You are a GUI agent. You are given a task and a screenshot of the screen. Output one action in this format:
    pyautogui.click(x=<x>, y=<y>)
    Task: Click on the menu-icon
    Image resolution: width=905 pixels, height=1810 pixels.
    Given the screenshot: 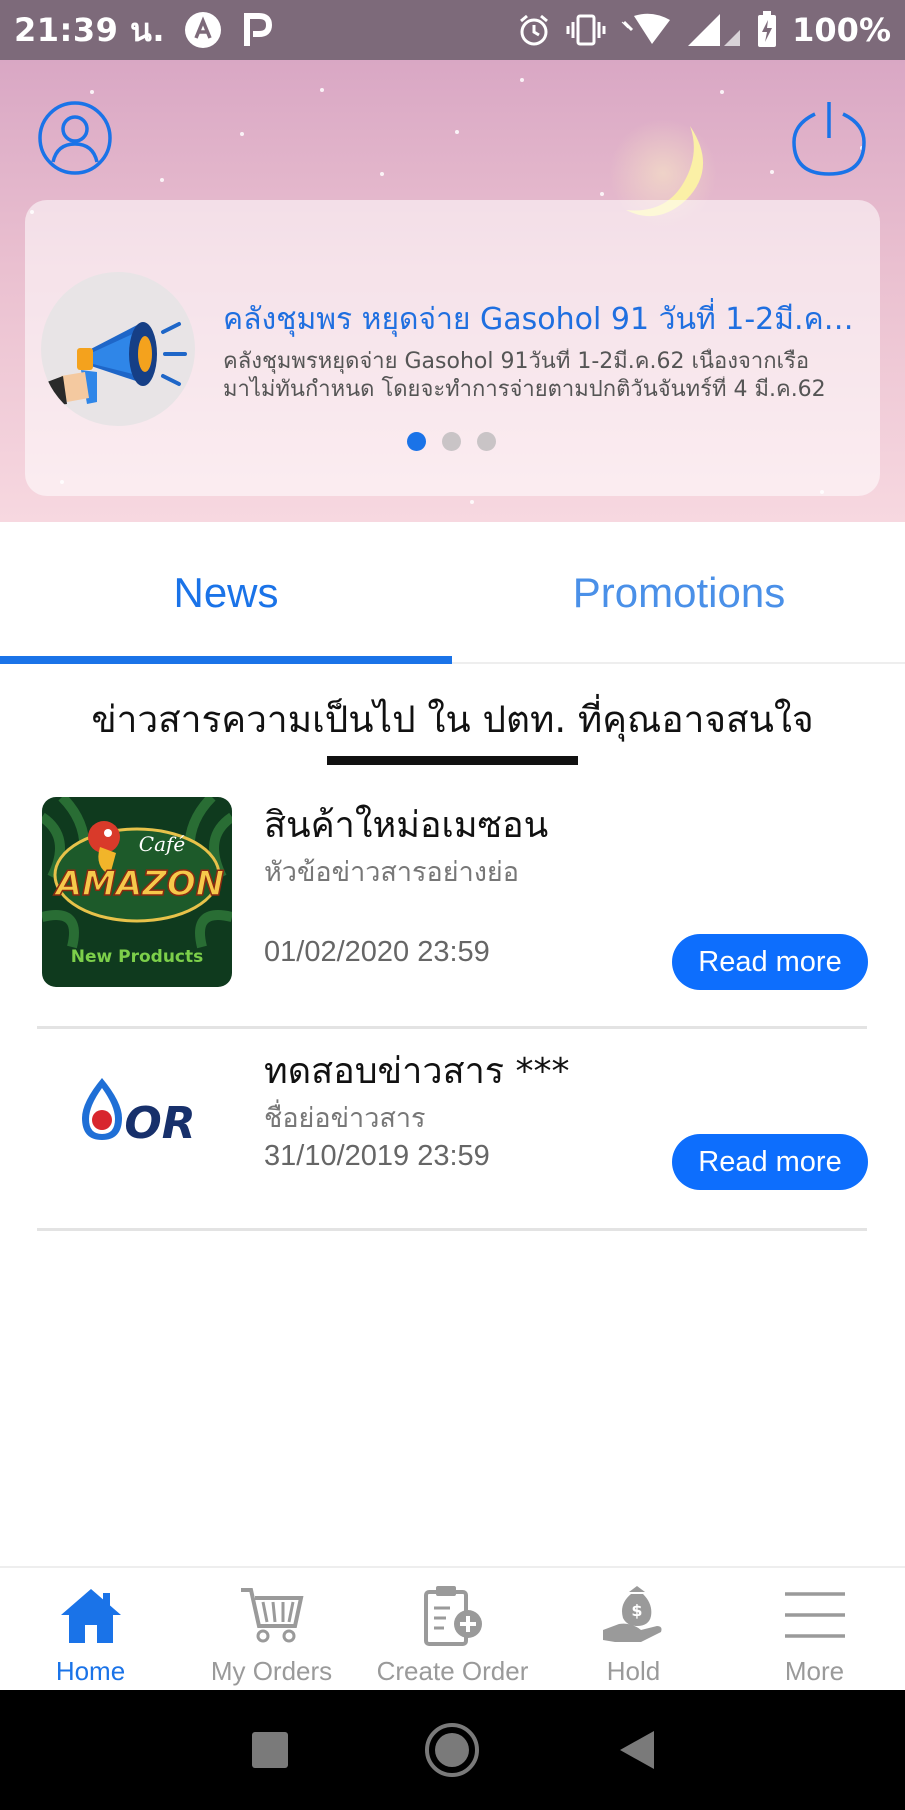 What is the action you would take?
    pyautogui.click(x=815, y=1615)
    